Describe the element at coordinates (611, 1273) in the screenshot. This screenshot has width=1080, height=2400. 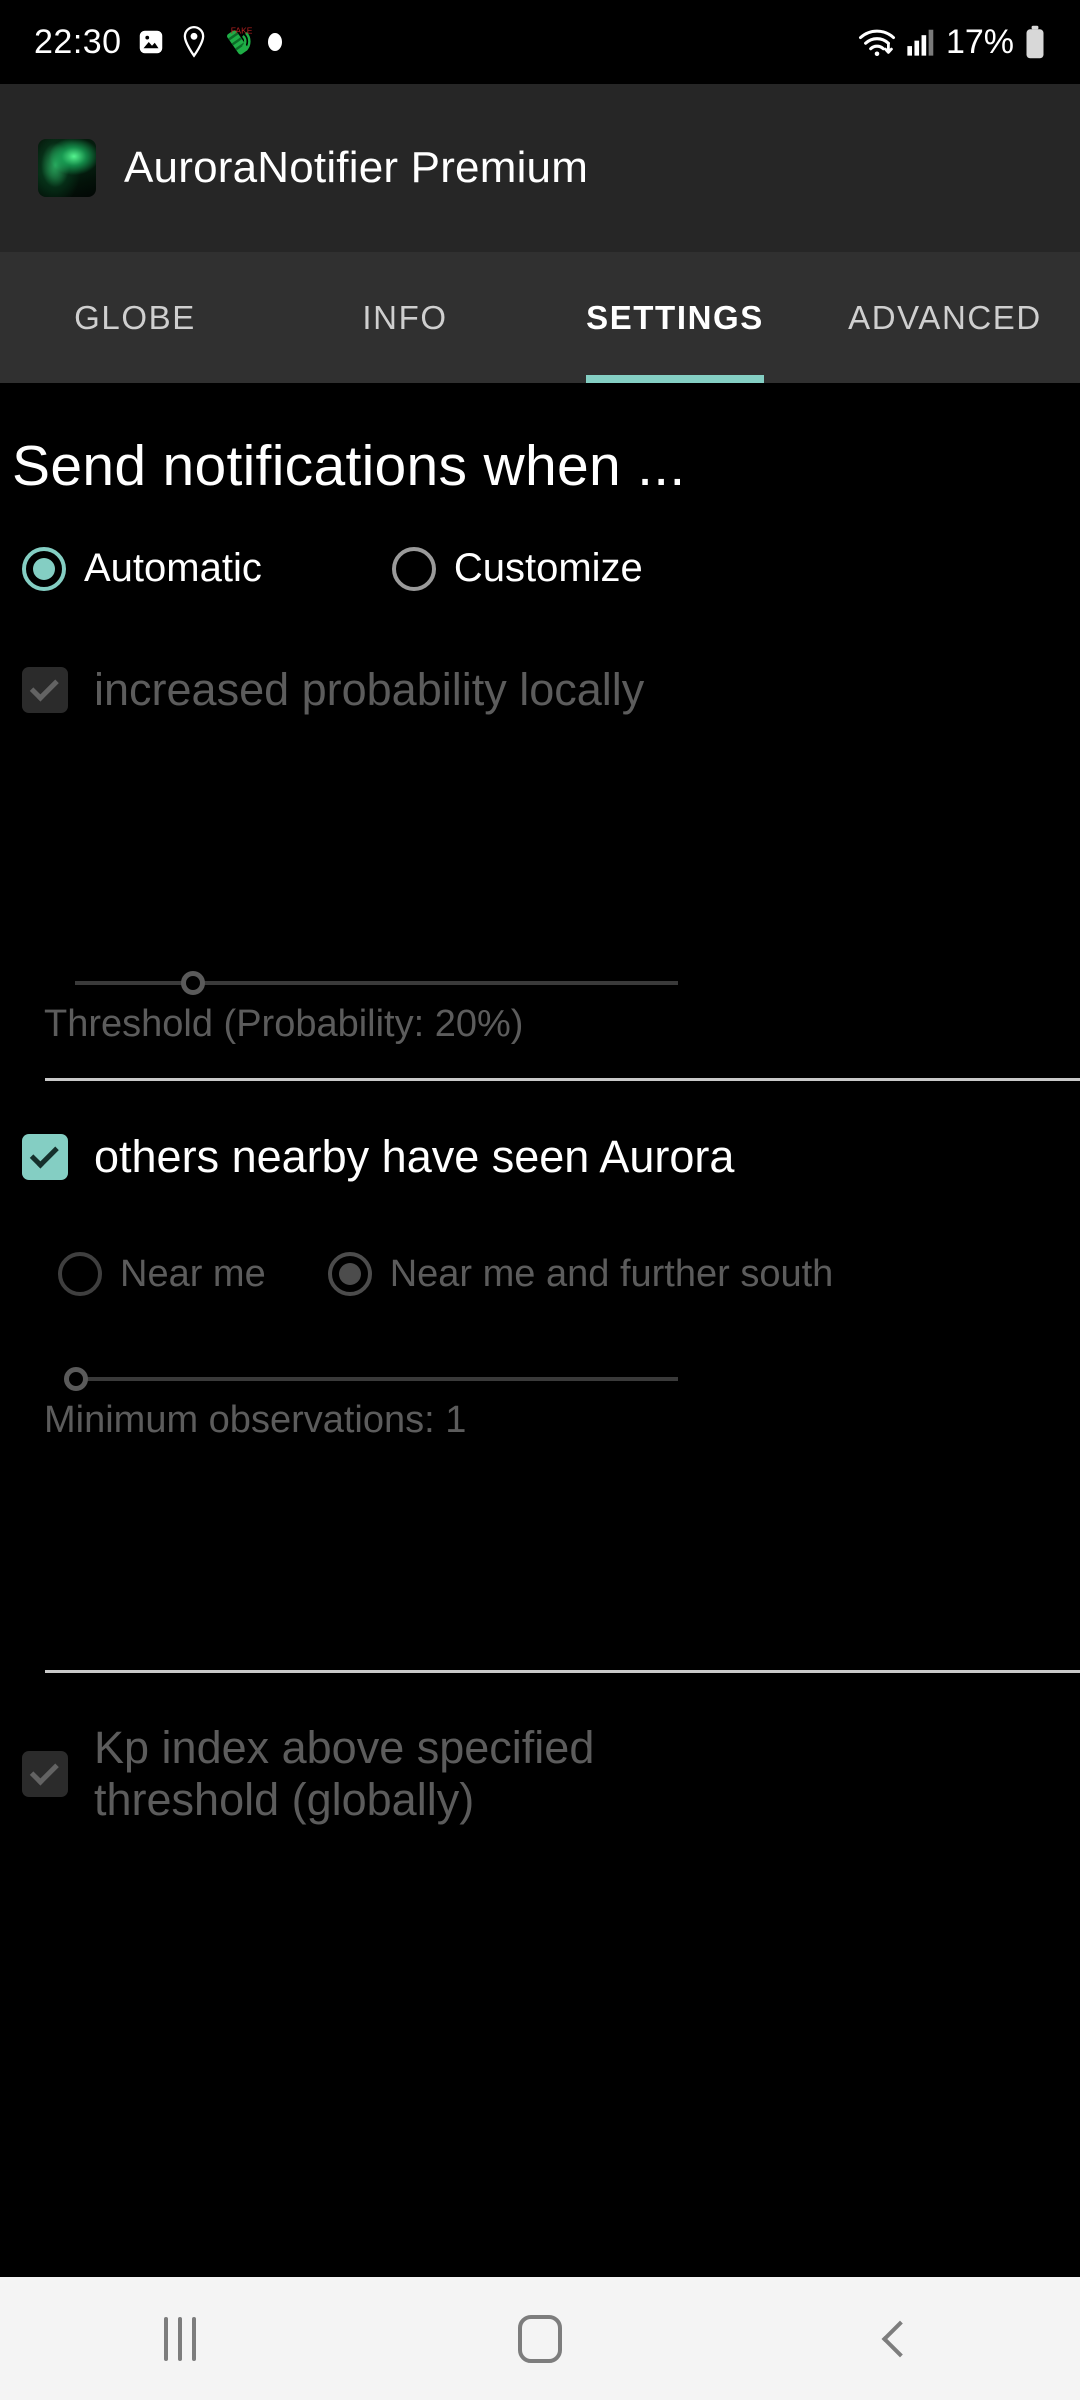
I see `scope-option-near-me-and-further-south-label: Near me and further south` at that location.